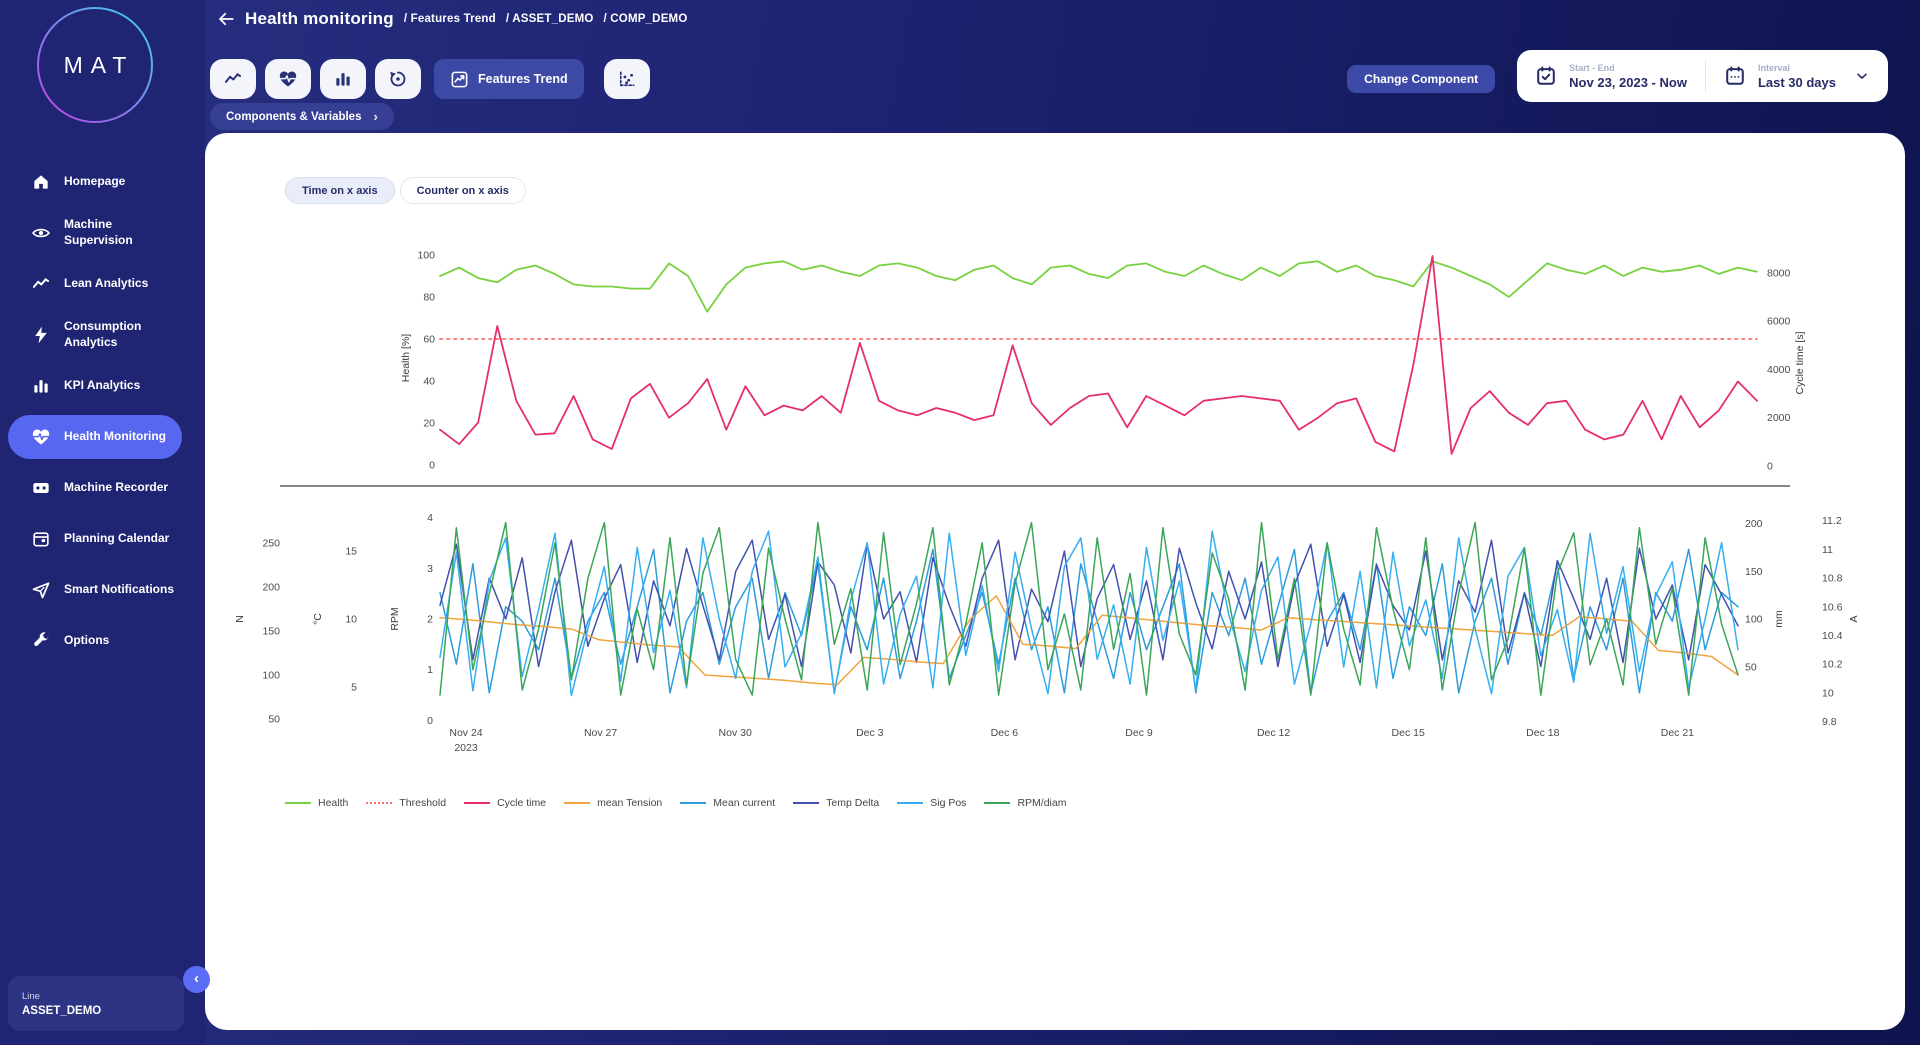 The height and width of the screenshot is (1045, 1920). Describe the element at coordinates (1779, 322) in the screenshot. I see `svg-text: 6000` at that location.